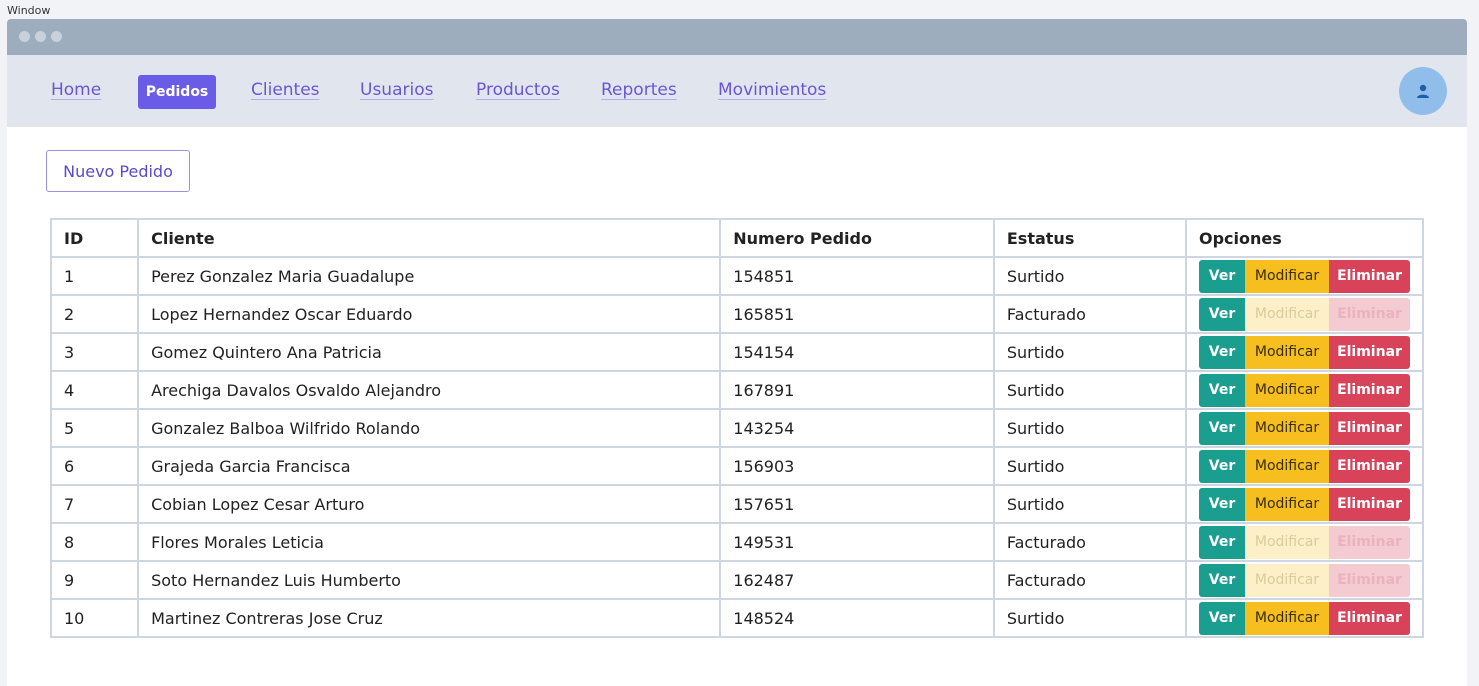 Image resolution: width=1479 pixels, height=686 pixels. Describe the element at coordinates (857, 580) in the screenshot. I see `cell-numero-pedido: 162487` at that location.